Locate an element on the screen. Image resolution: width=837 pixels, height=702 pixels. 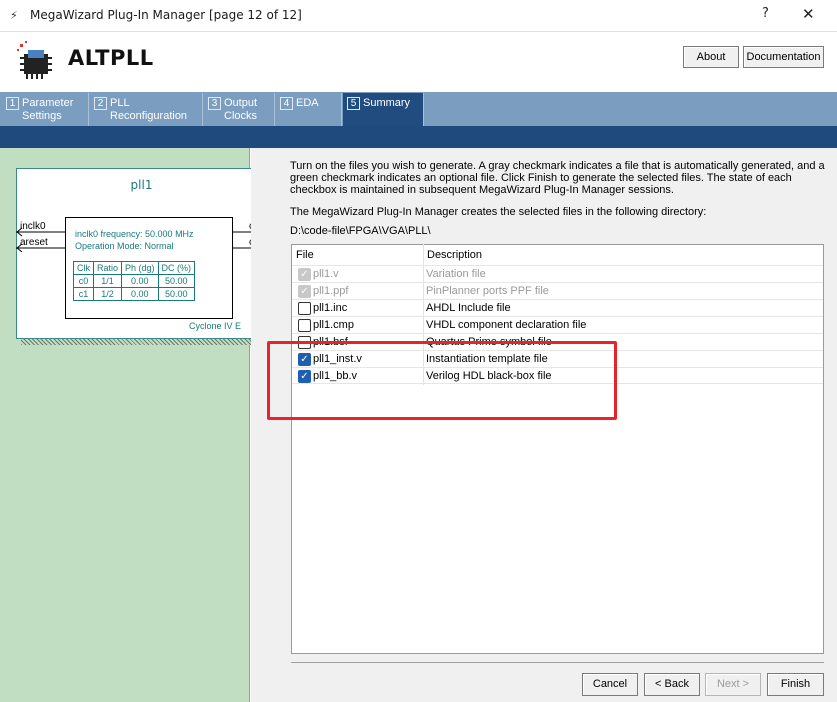
tab-label: EDA is located at coordinates (307, 103).